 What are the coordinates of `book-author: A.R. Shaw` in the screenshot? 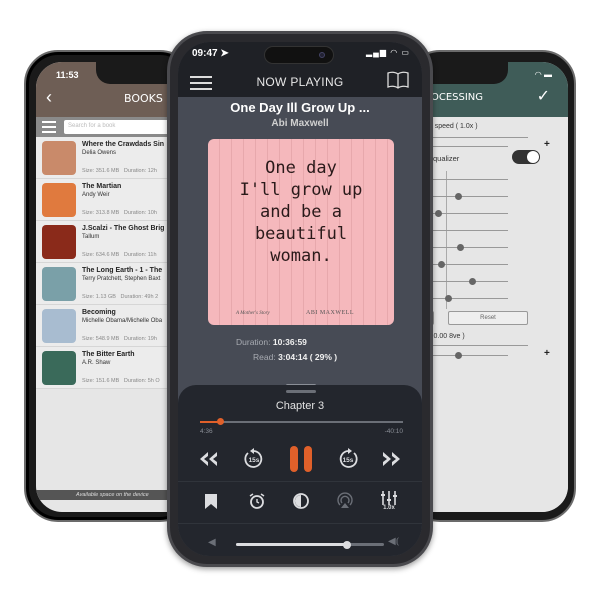 It's located at (96, 363).